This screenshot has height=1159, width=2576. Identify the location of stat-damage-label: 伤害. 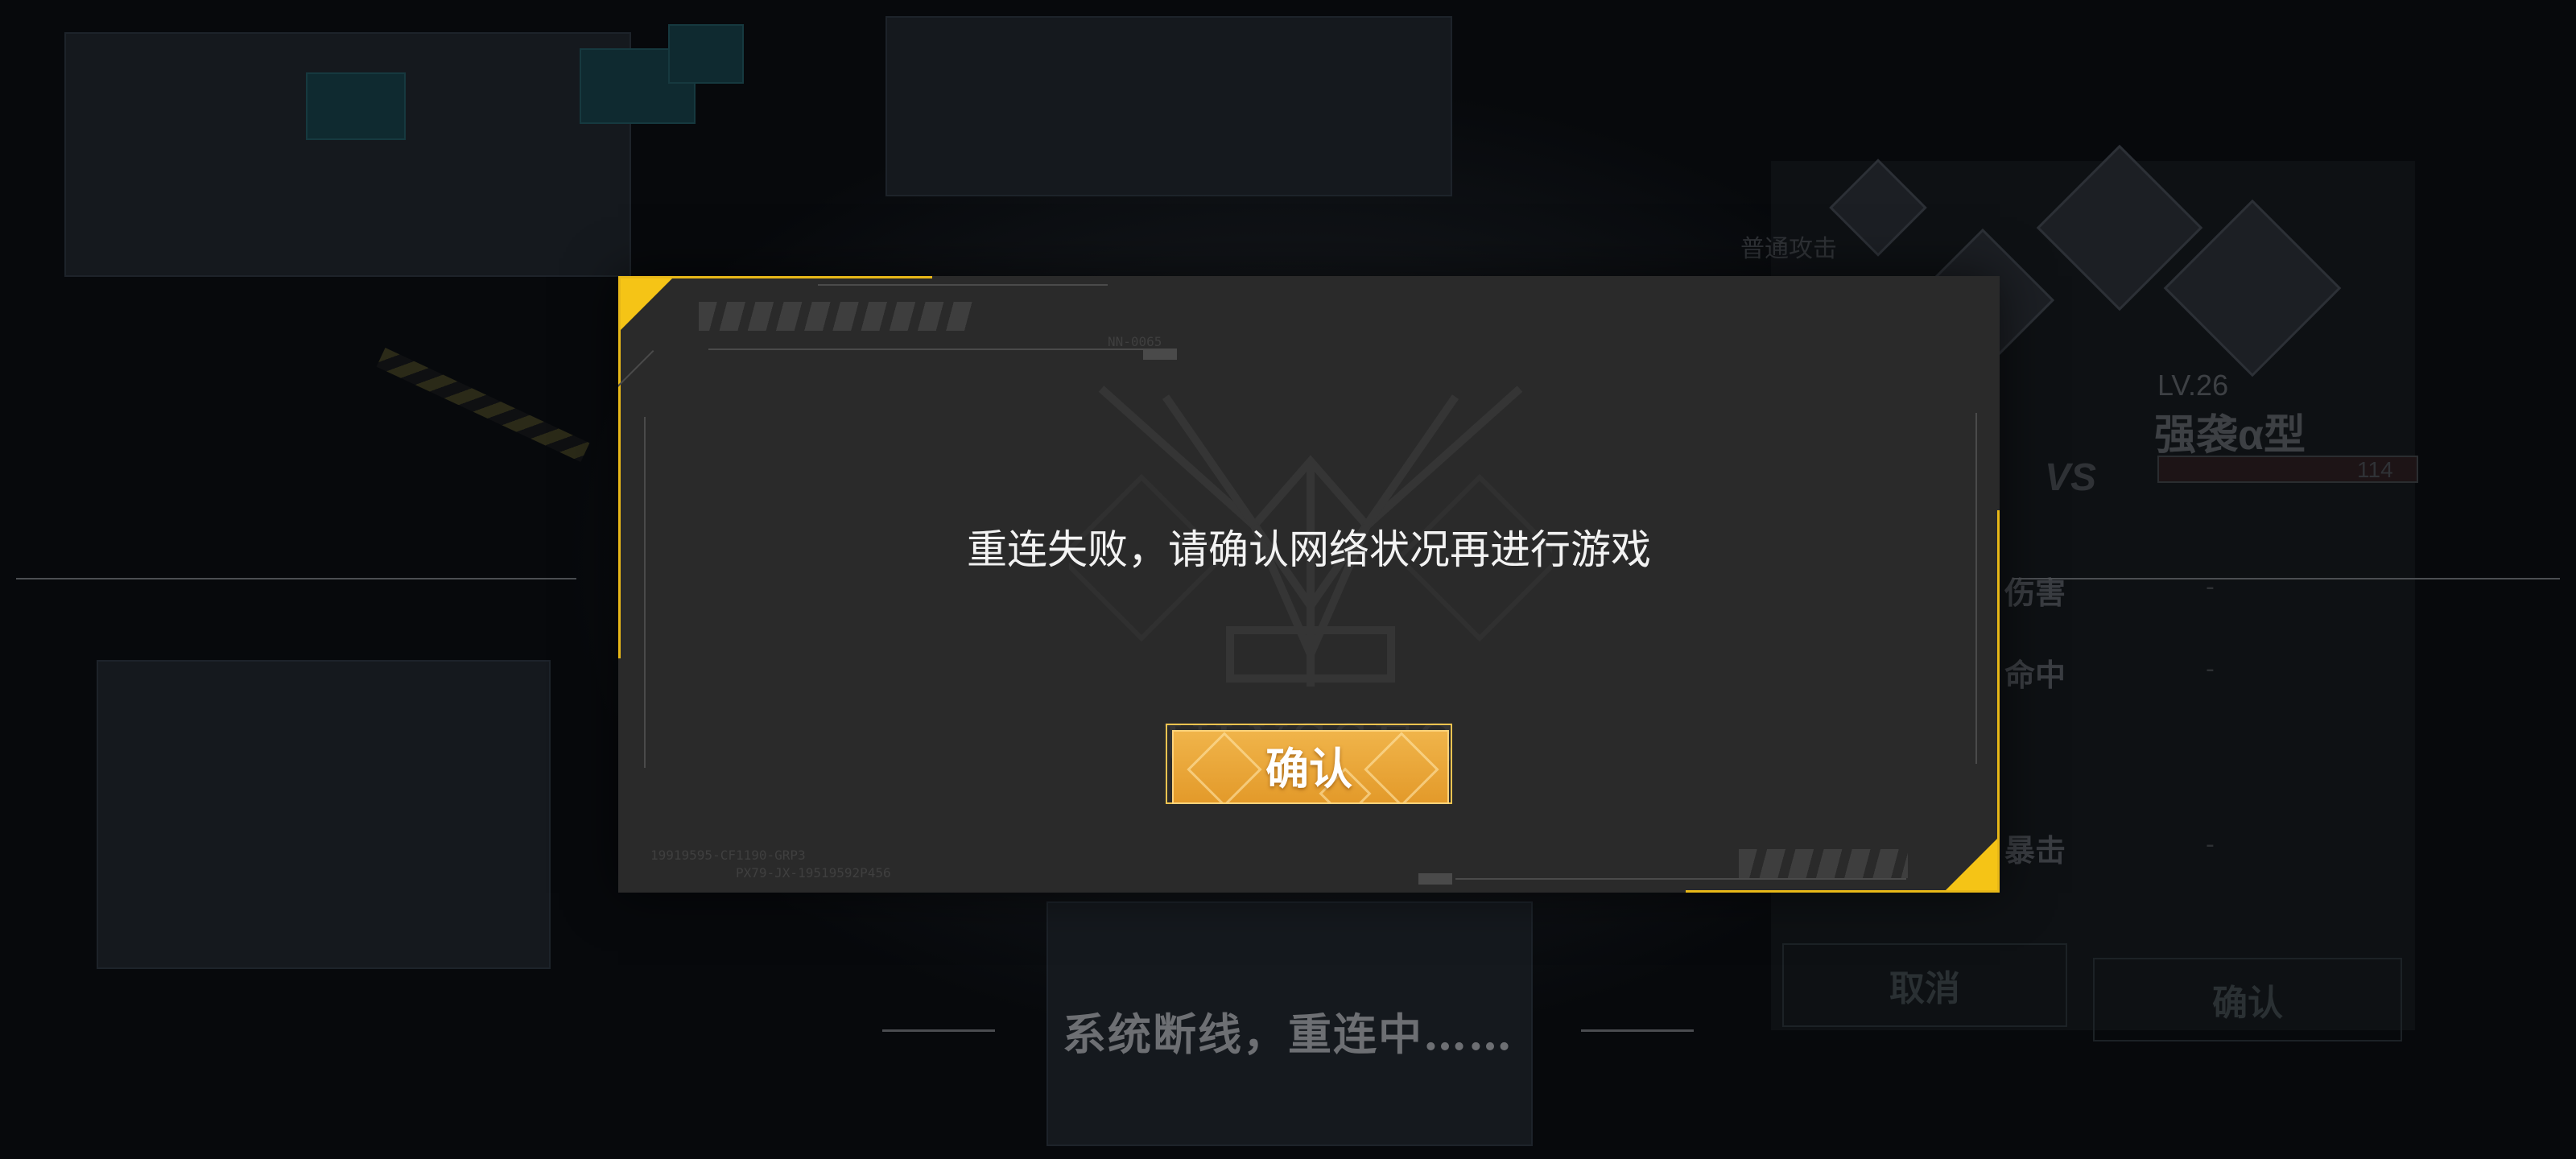
(2035, 593).